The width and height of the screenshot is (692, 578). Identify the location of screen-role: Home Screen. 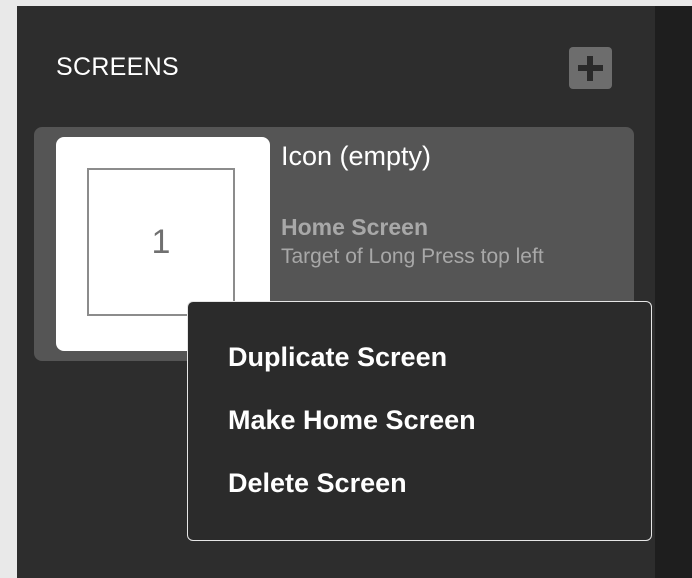
(355, 227).